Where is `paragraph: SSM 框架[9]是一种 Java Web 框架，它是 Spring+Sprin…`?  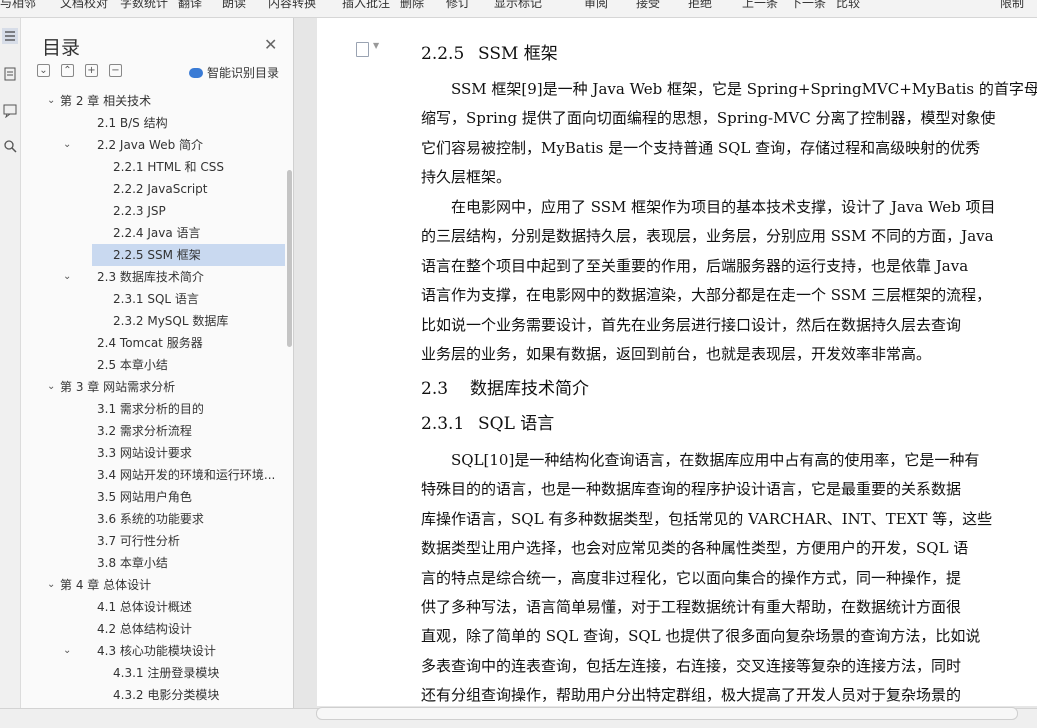
paragraph: SSM 框架[9]是一种 Java Web 框架，它是 Spring+Sprin… is located at coordinates (729, 133).